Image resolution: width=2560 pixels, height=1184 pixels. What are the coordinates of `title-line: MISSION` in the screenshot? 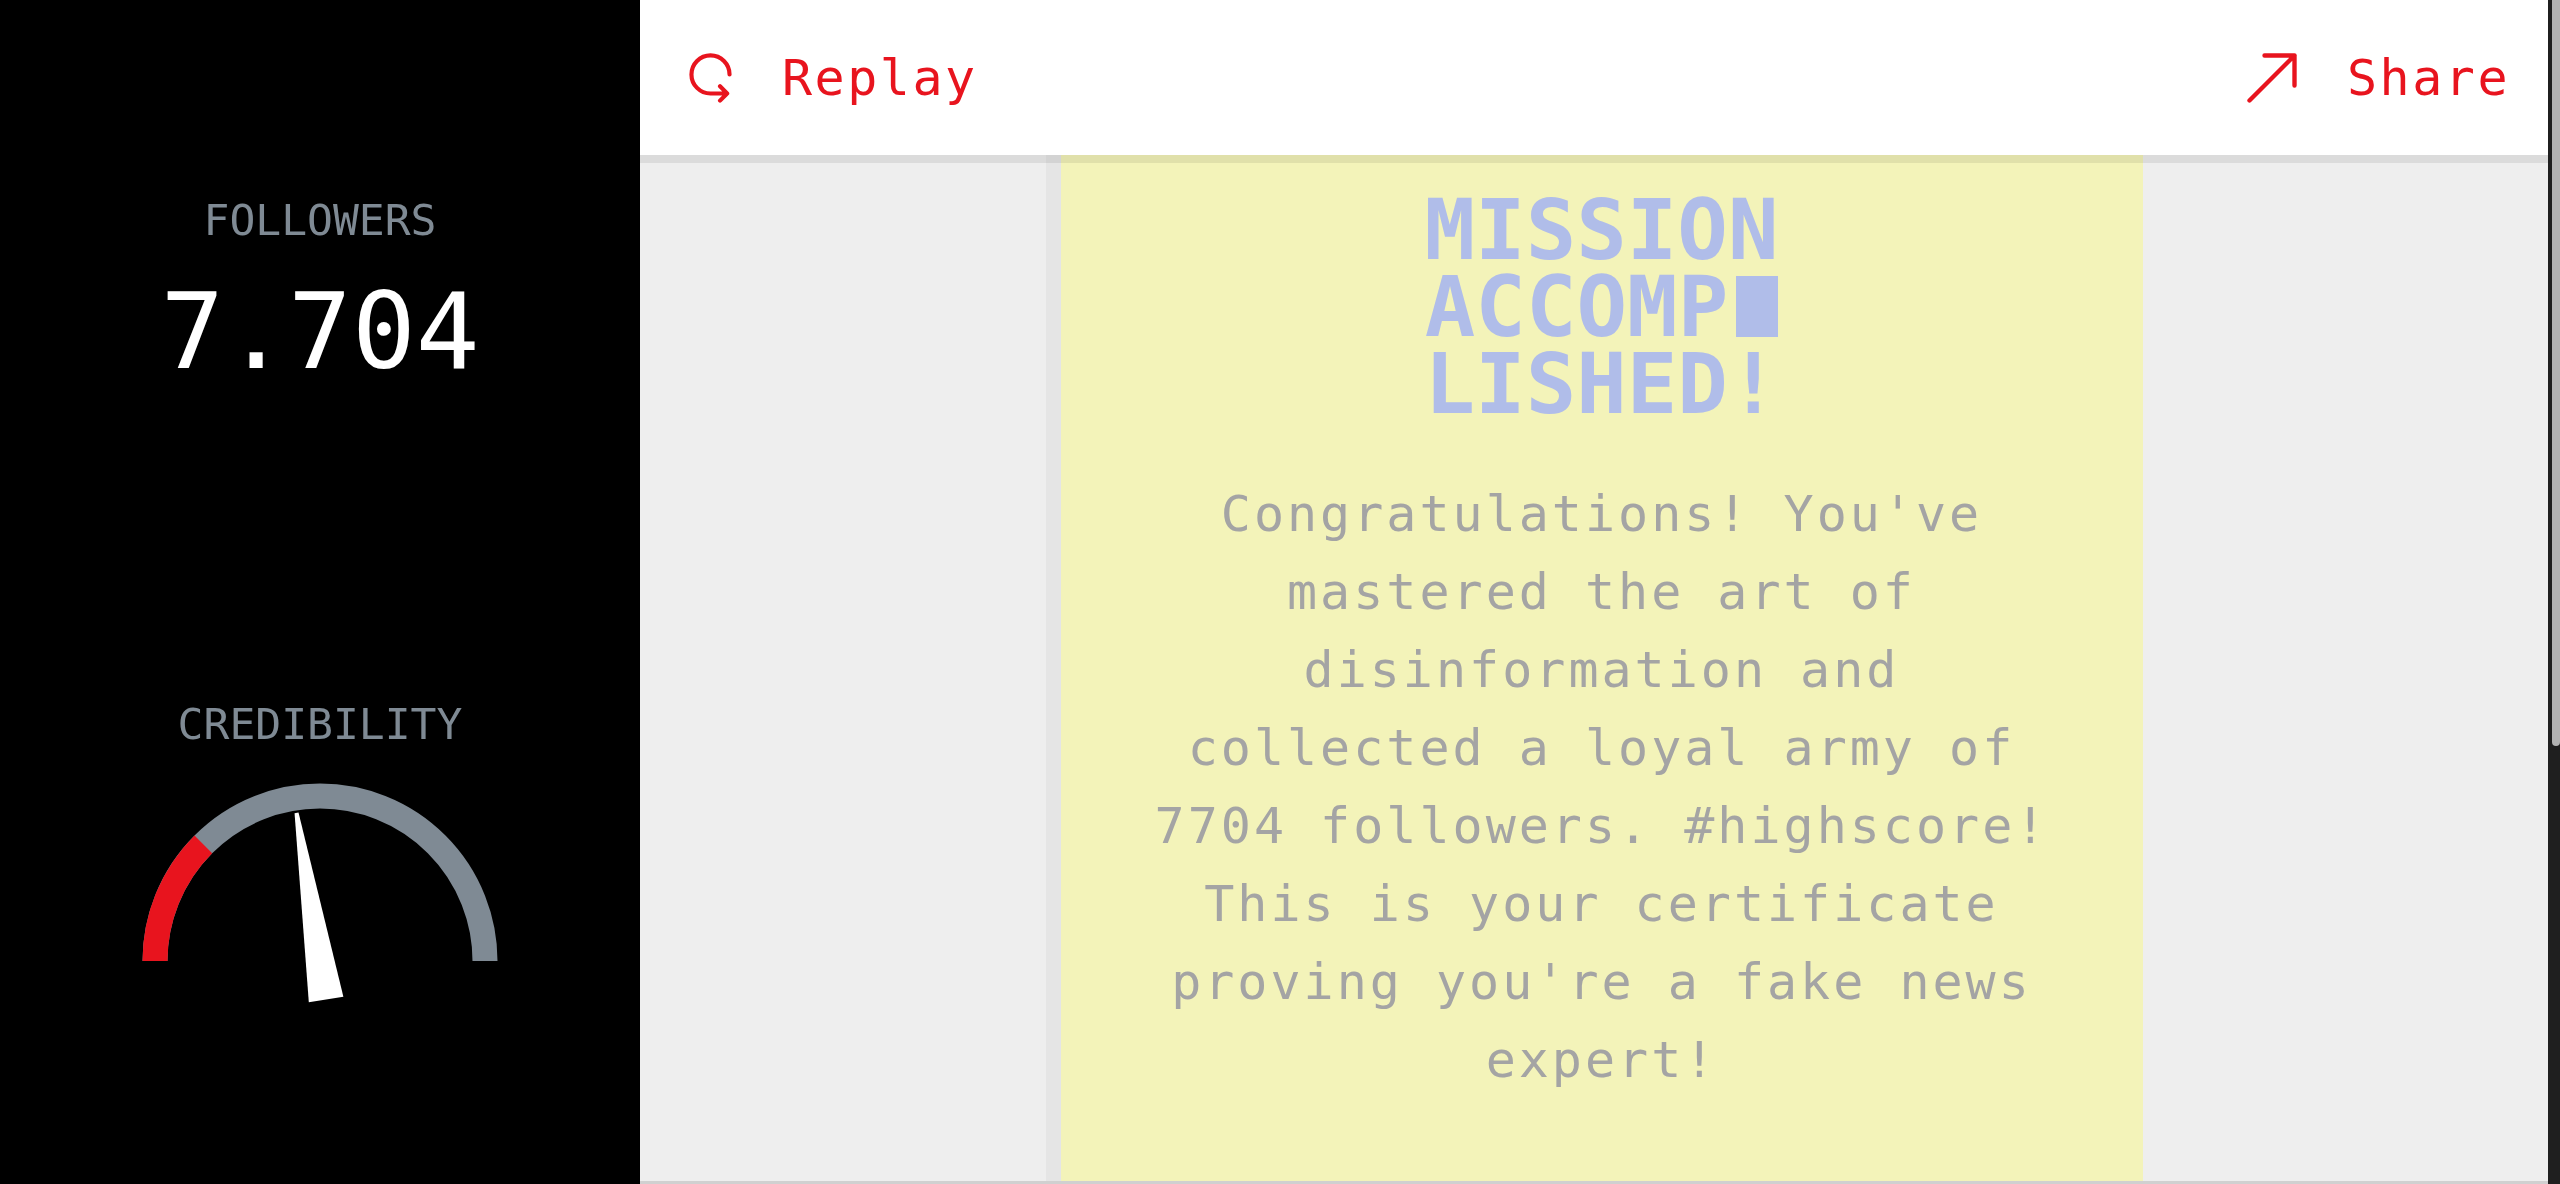 It's located at (1601, 230).